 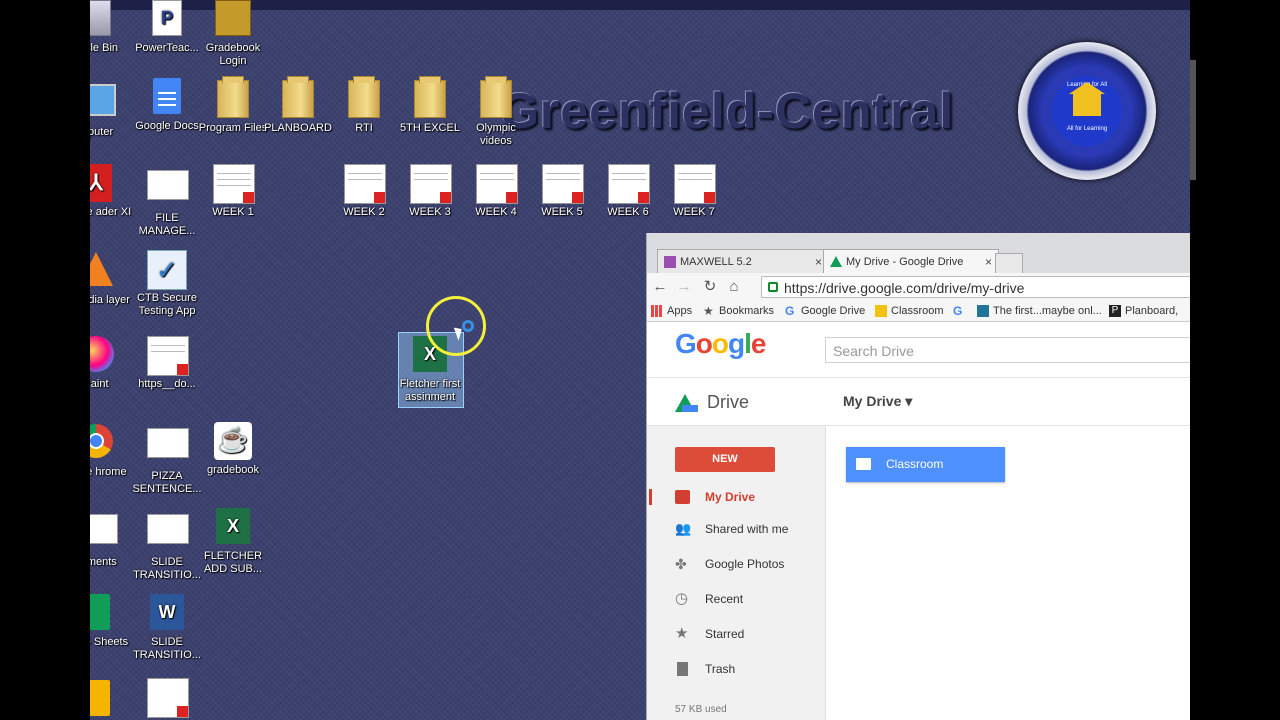 What do you see at coordinates (728, 402) in the screenshot?
I see `drive-title: Drive` at bounding box center [728, 402].